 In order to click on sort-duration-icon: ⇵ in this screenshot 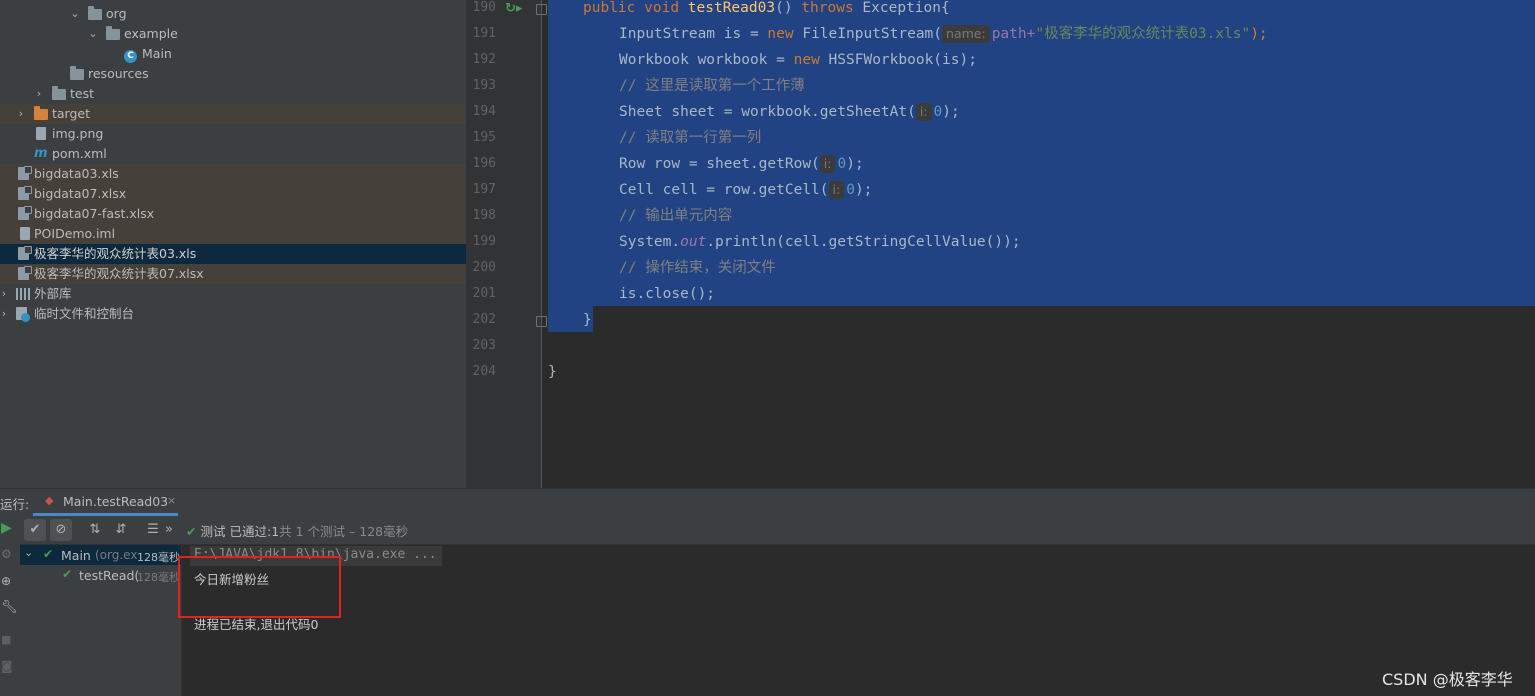, I will do `click(121, 530)`.